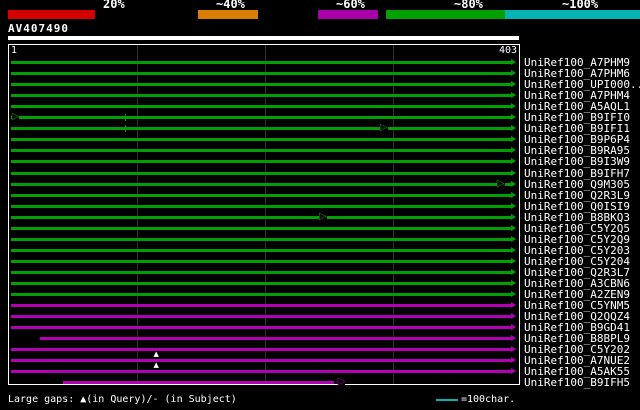  What do you see at coordinates (577, 173) in the screenshot?
I see `hit-label: UniRef100_B9IFH7` at bounding box center [577, 173].